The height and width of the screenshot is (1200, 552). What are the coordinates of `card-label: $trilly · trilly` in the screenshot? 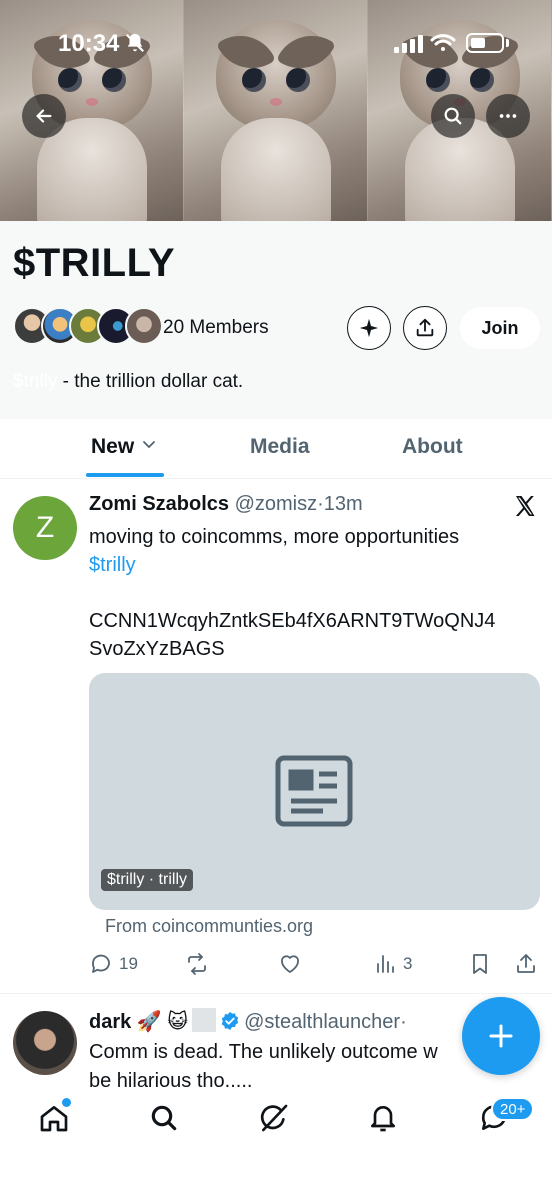 It's located at (147, 880).